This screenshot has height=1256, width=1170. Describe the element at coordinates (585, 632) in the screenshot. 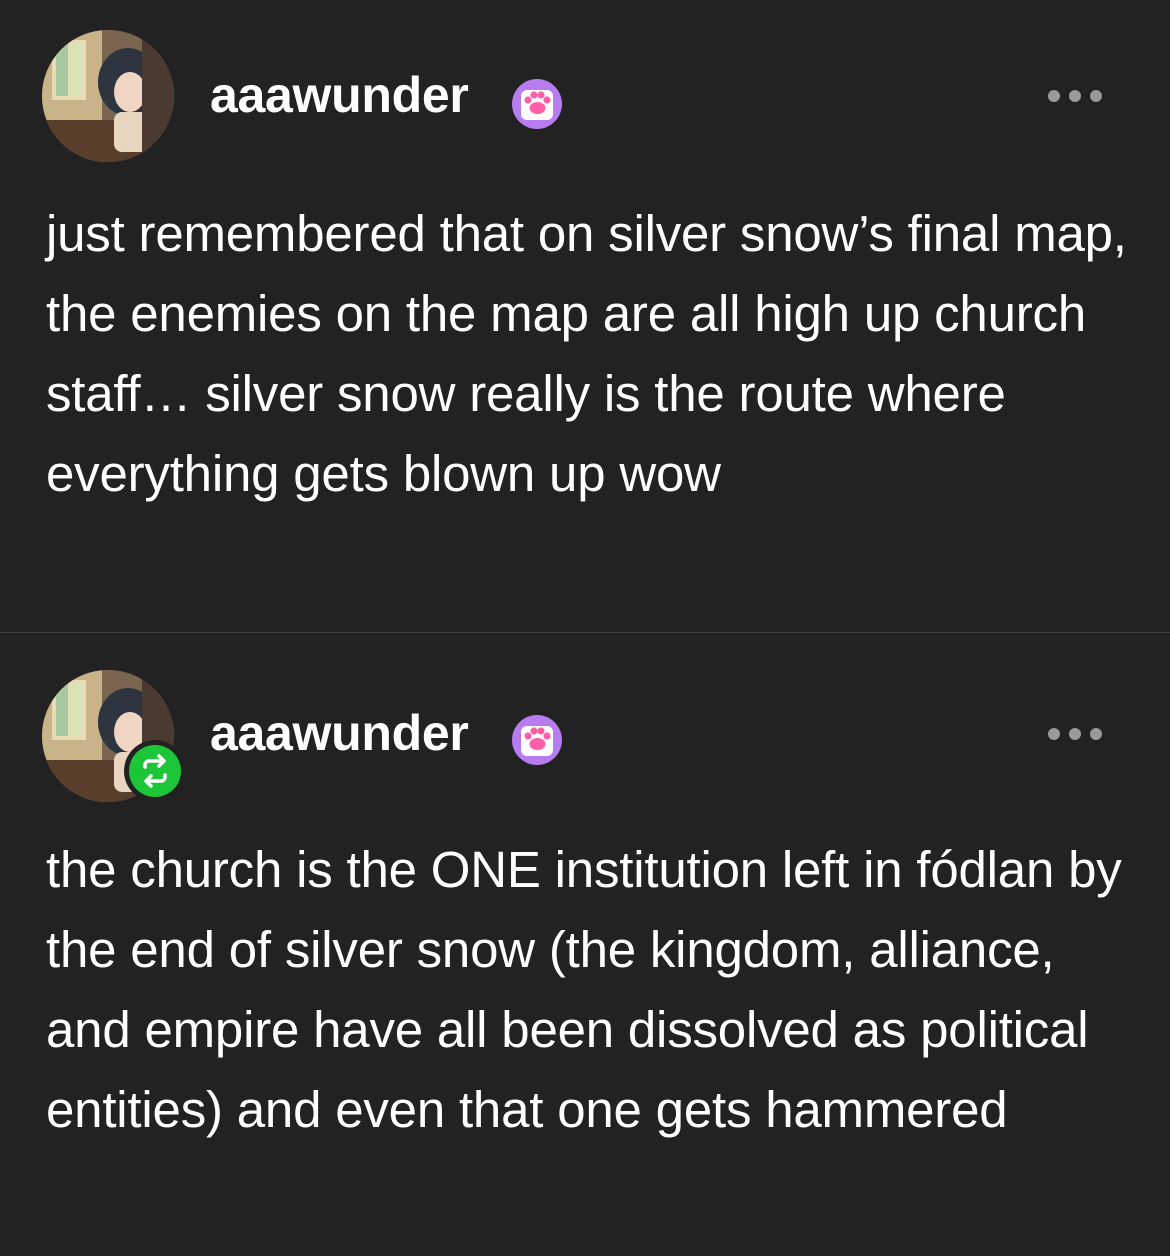

I see `post-divider` at that location.